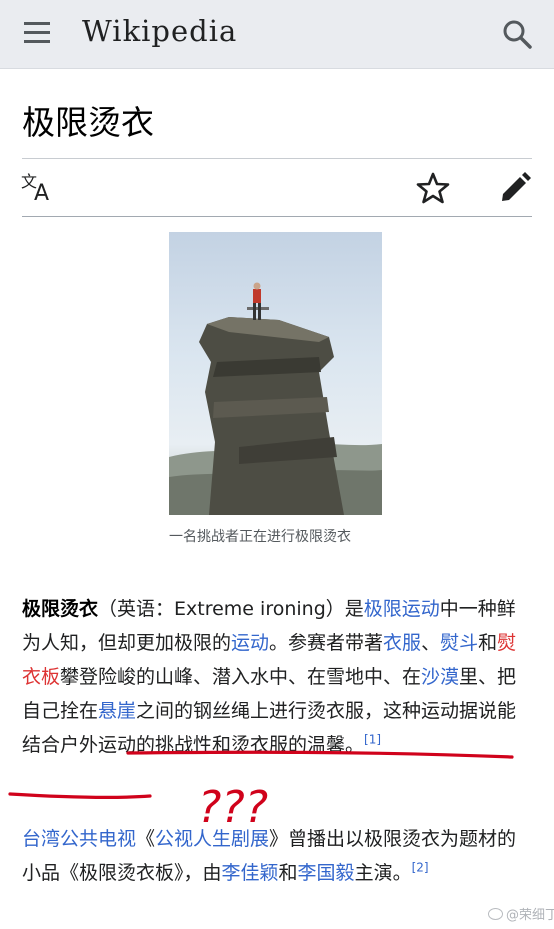  Describe the element at coordinates (250, 873) in the screenshot. I see `link-actor-1: 李佳颖` at that location.